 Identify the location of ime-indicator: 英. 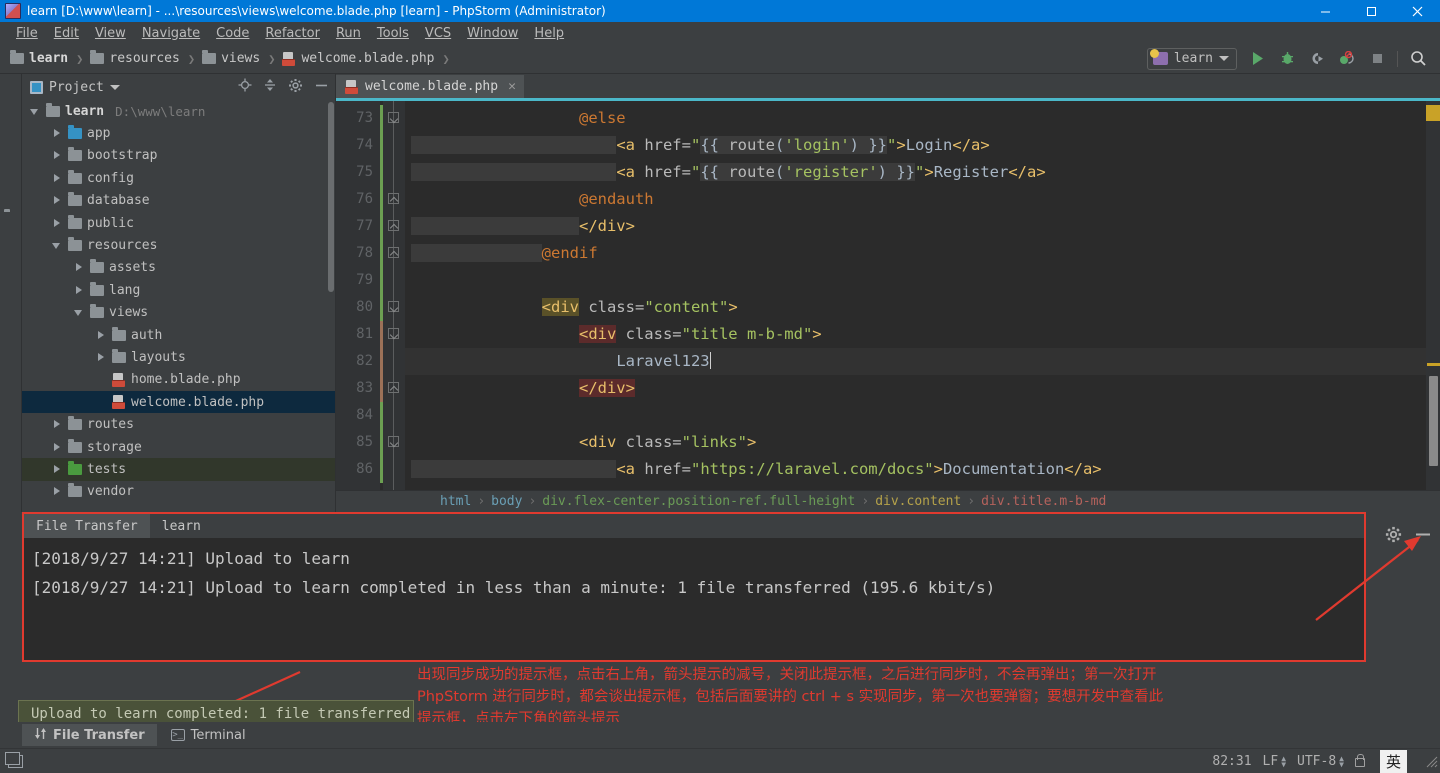
(1393, 761).